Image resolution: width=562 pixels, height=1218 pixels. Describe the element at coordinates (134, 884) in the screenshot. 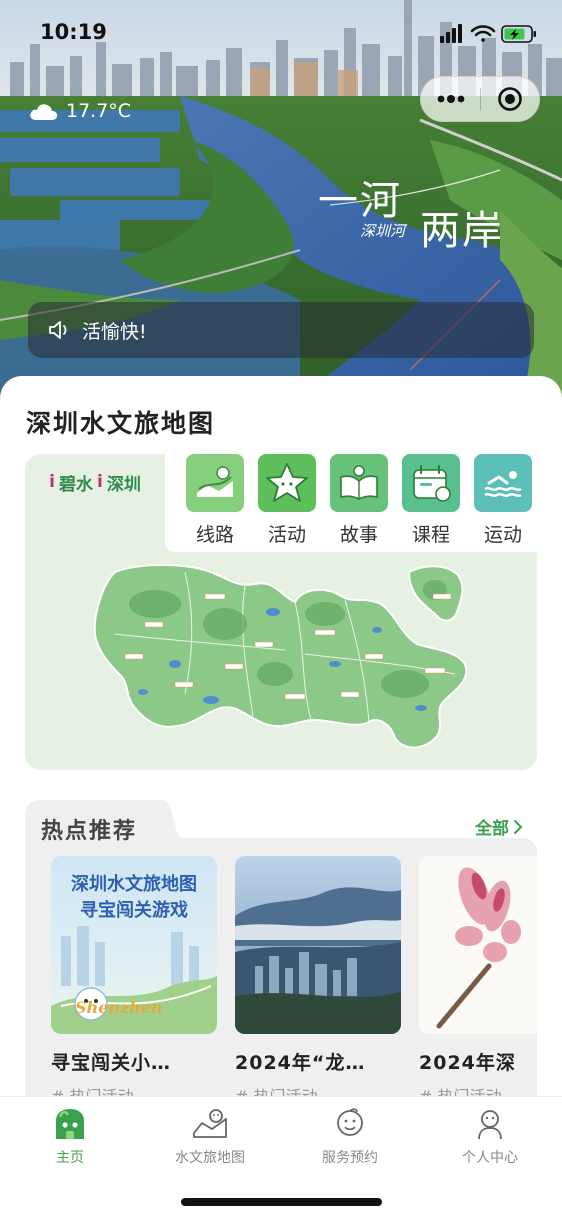

I see `poster-title-line1: 深圳水文旅地图` at that location.